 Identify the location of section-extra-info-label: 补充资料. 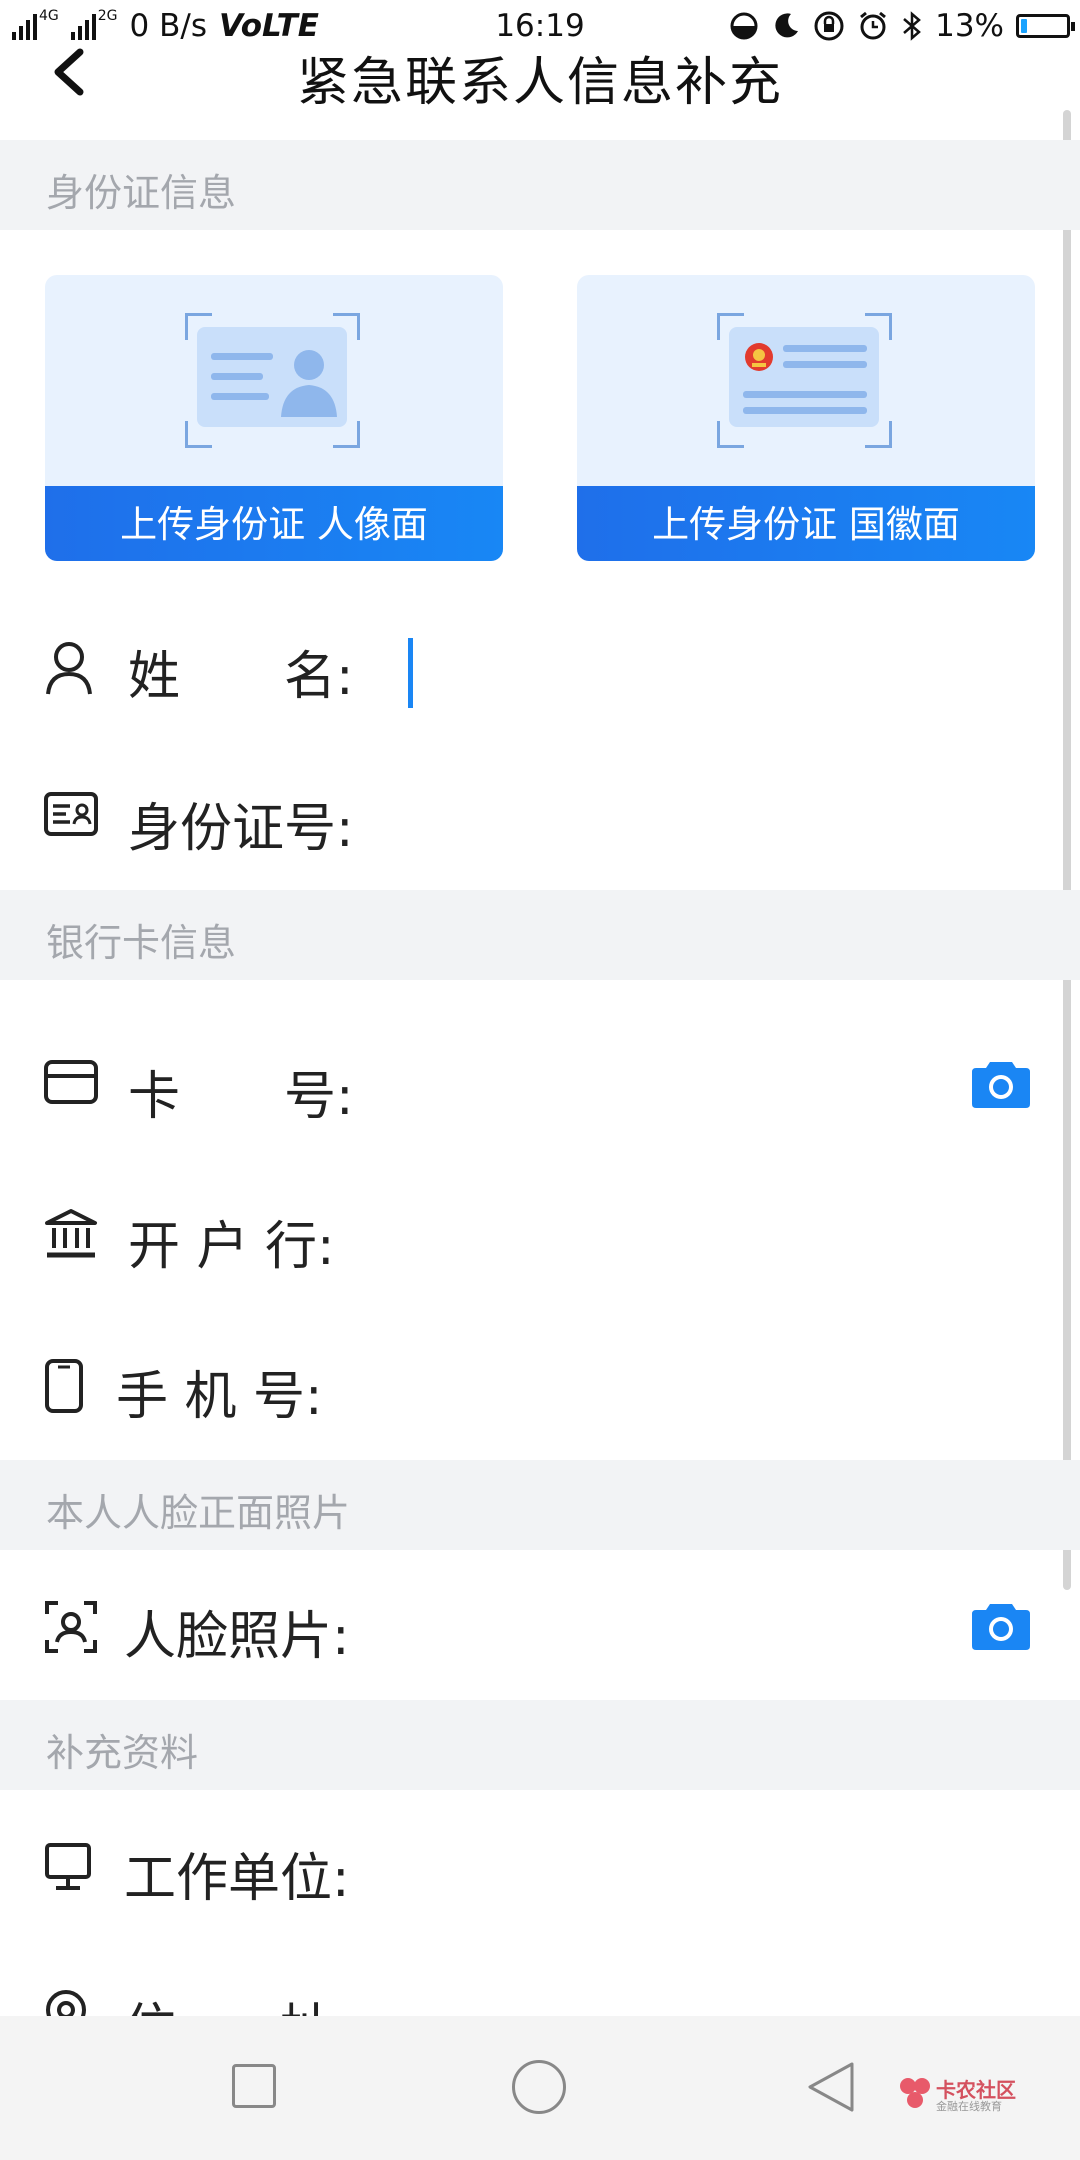
(122, 1753).